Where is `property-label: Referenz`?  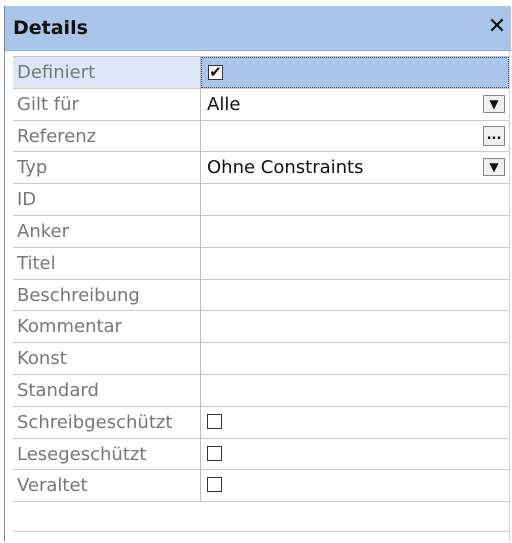
property-label: Referenz is located at coordinates (107, 136).